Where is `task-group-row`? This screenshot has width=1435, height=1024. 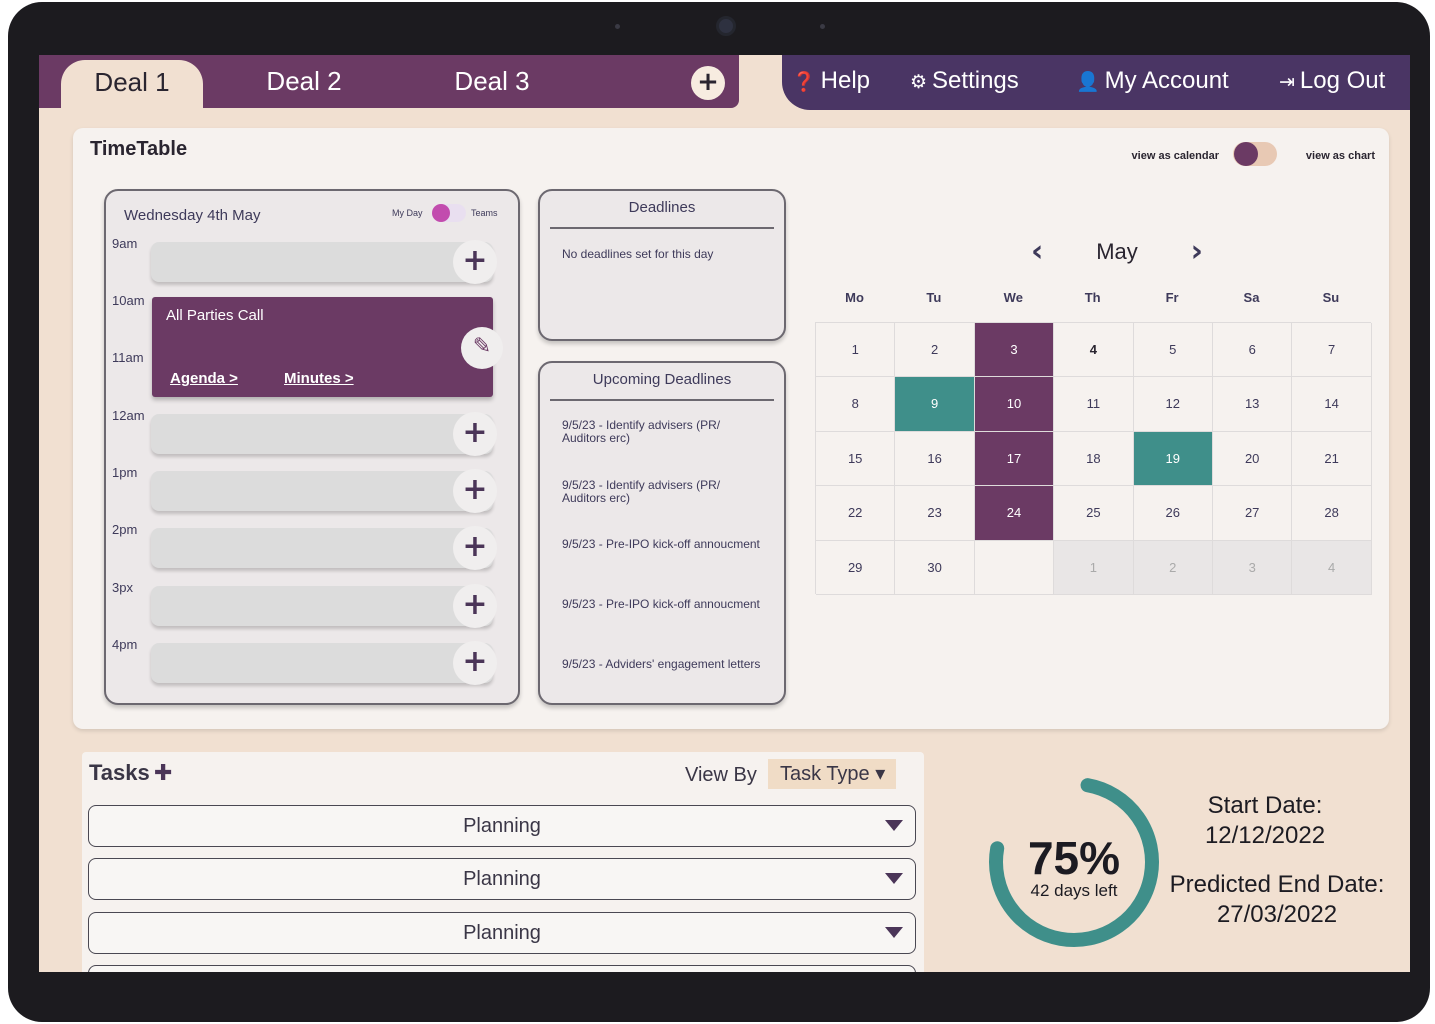 task-group-row is located at coordinates (502, 968).